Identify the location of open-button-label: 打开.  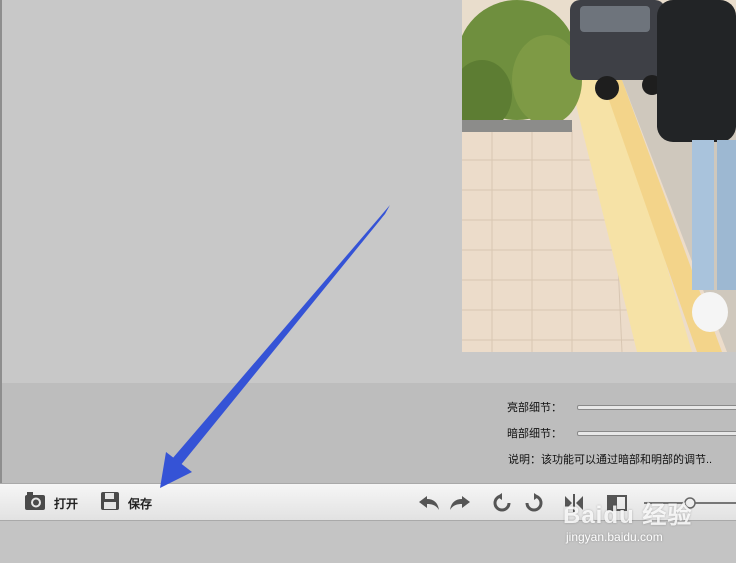
(66, 503).